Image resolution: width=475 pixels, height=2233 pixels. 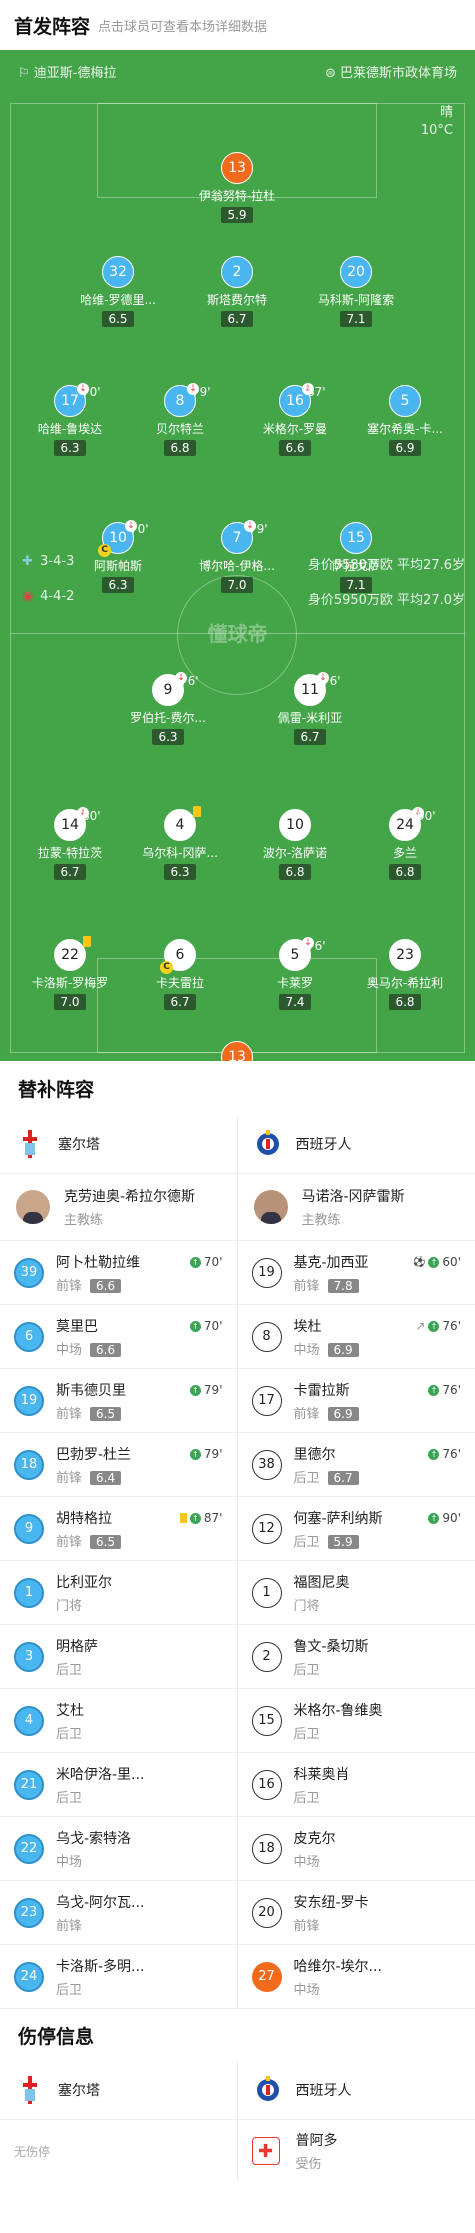 I want to click on home-player-4: 17 ↓ 70' 哈维-鲁埃达 6.3, so click(x=70, y=419).